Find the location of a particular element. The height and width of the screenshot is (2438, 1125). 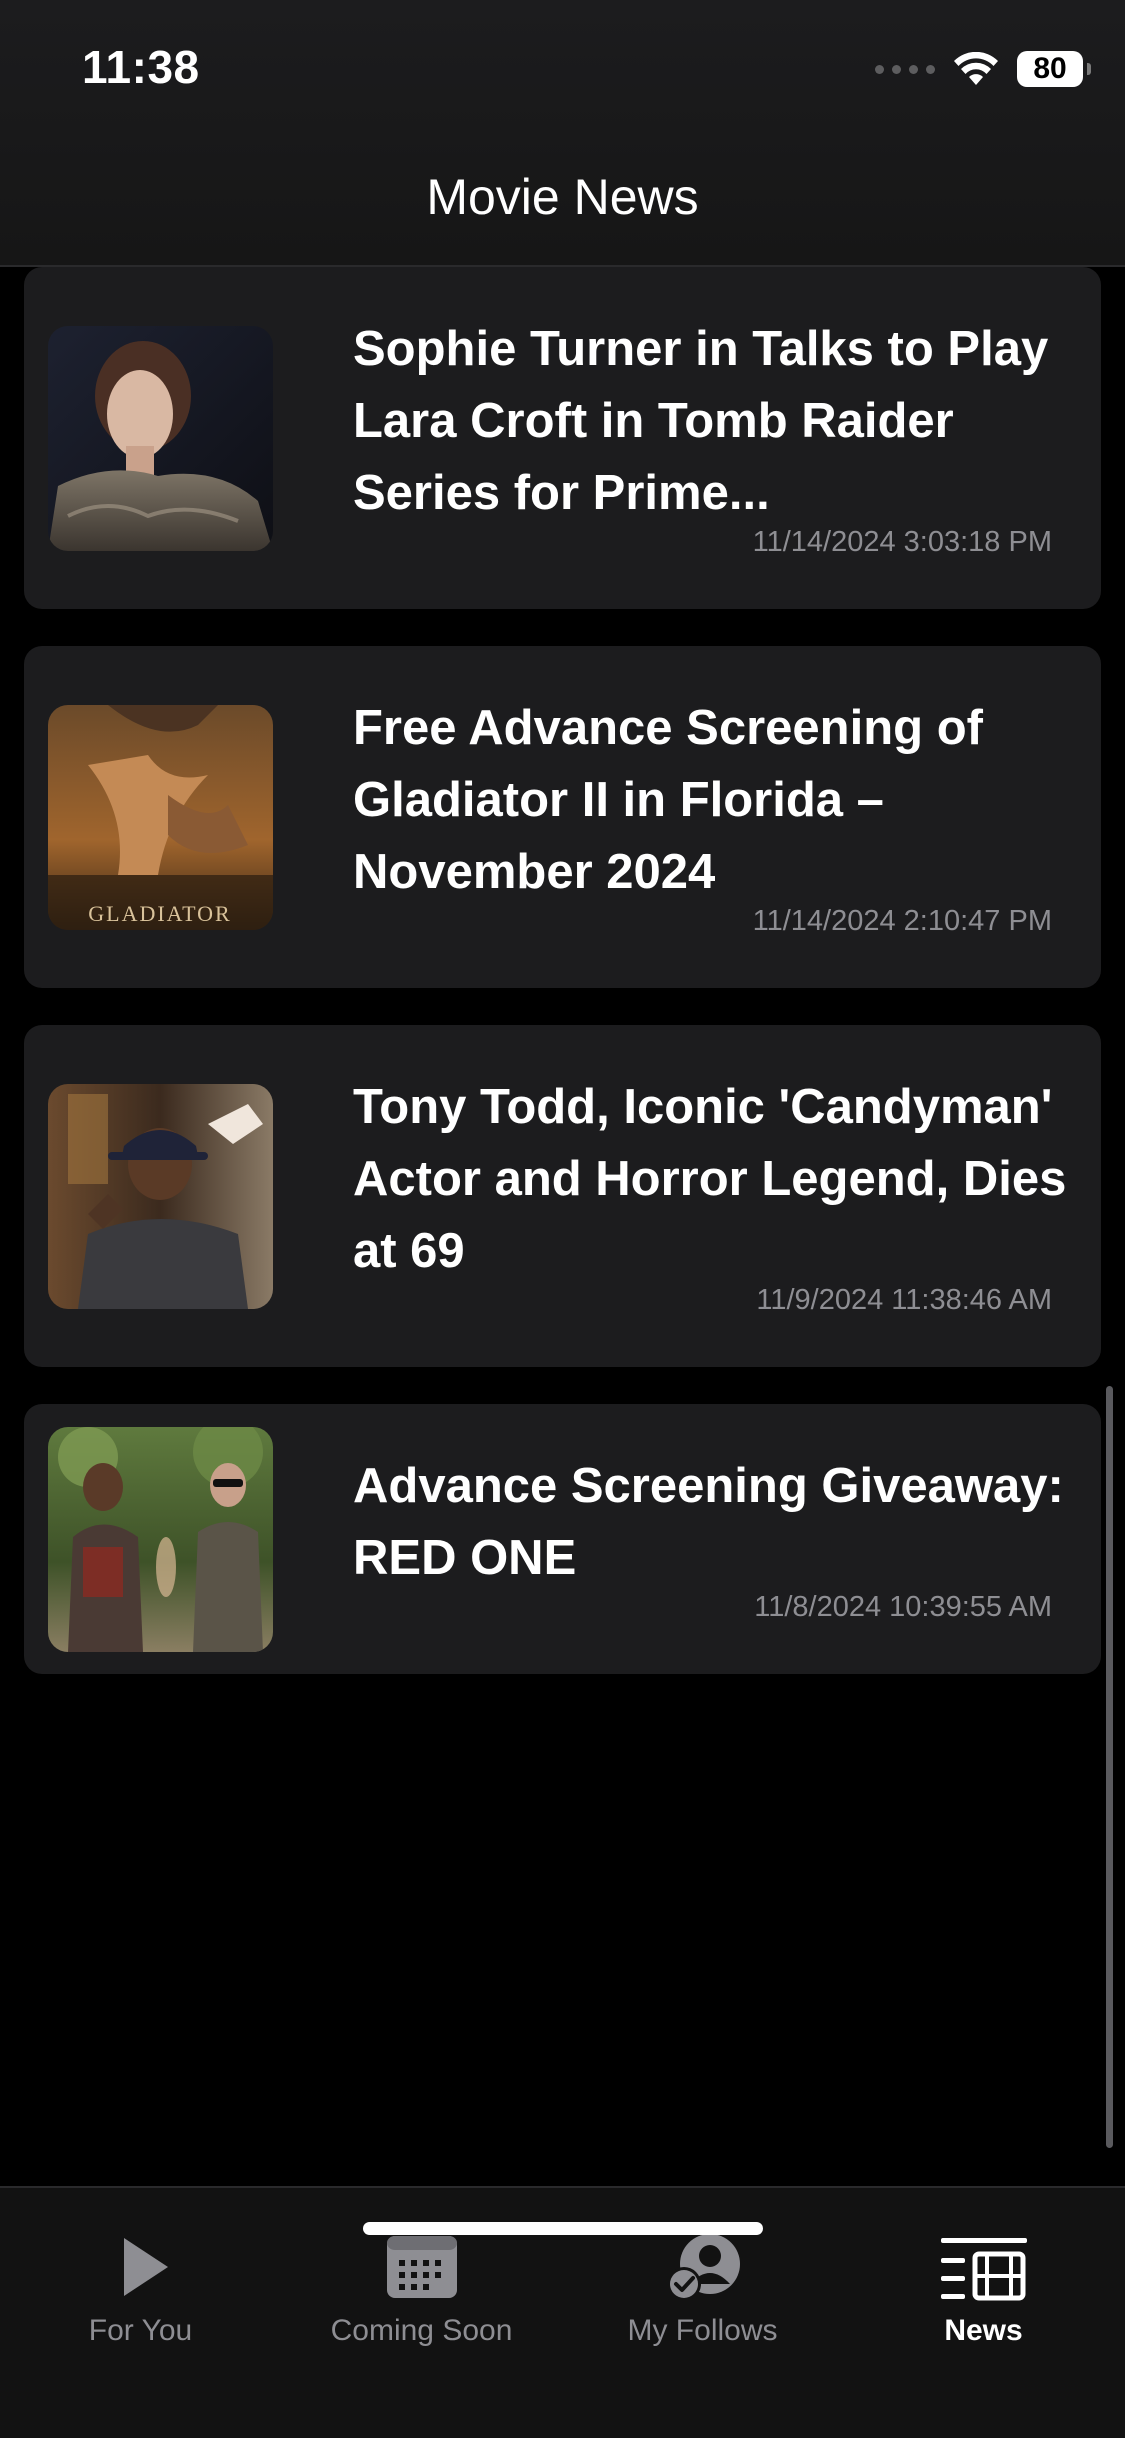

home-indicator is located at coordinates (563, 2228).